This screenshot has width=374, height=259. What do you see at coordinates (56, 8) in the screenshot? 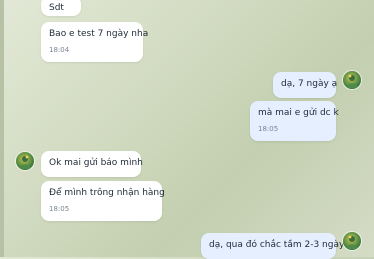
I see `message-text: Sdt` at bounding box center [56, 8].